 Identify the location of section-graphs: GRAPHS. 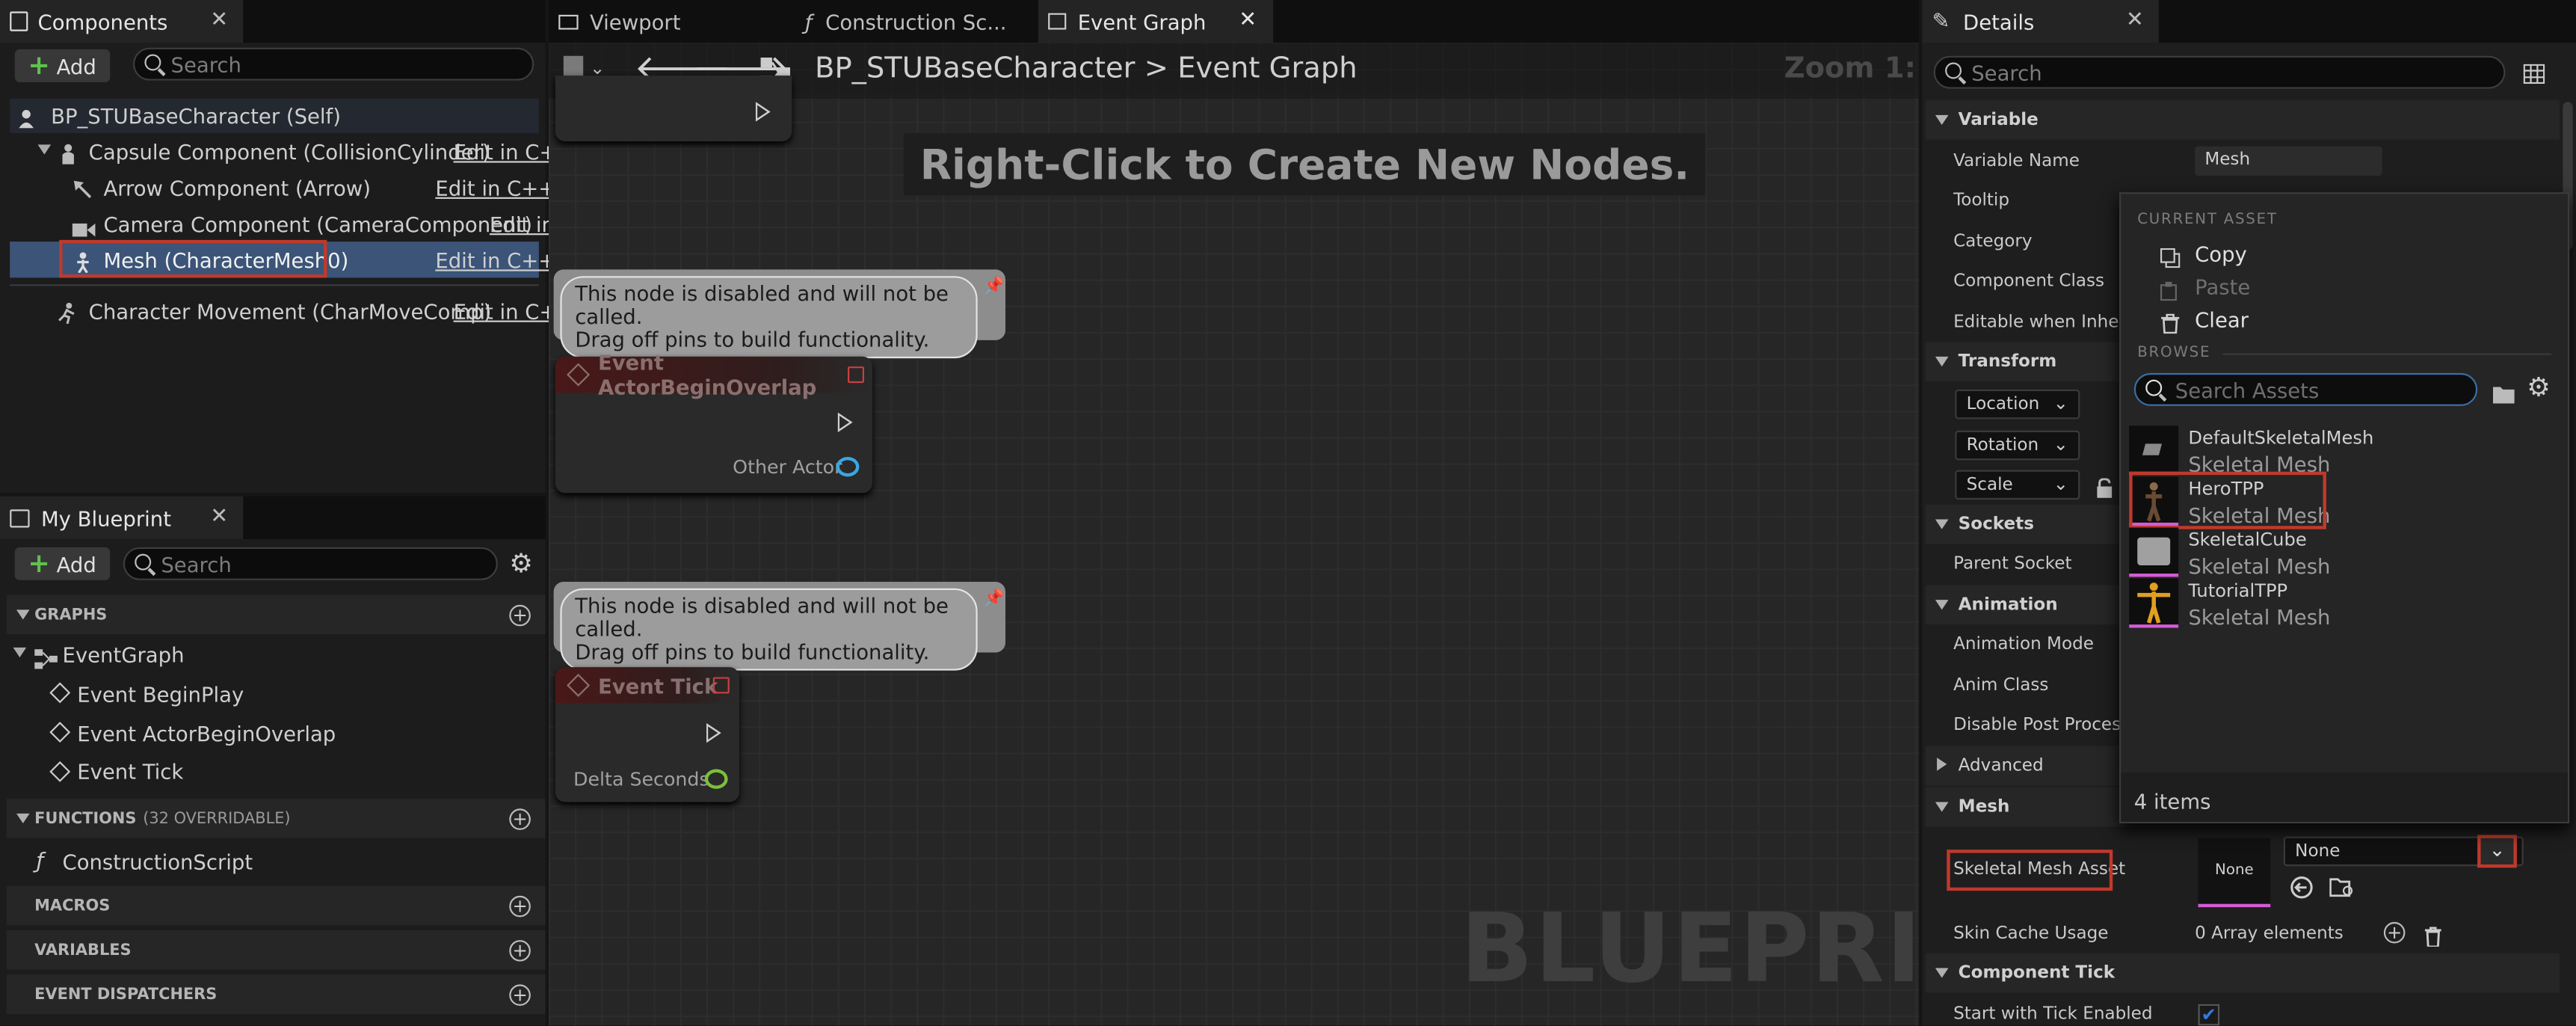
(276, 615).